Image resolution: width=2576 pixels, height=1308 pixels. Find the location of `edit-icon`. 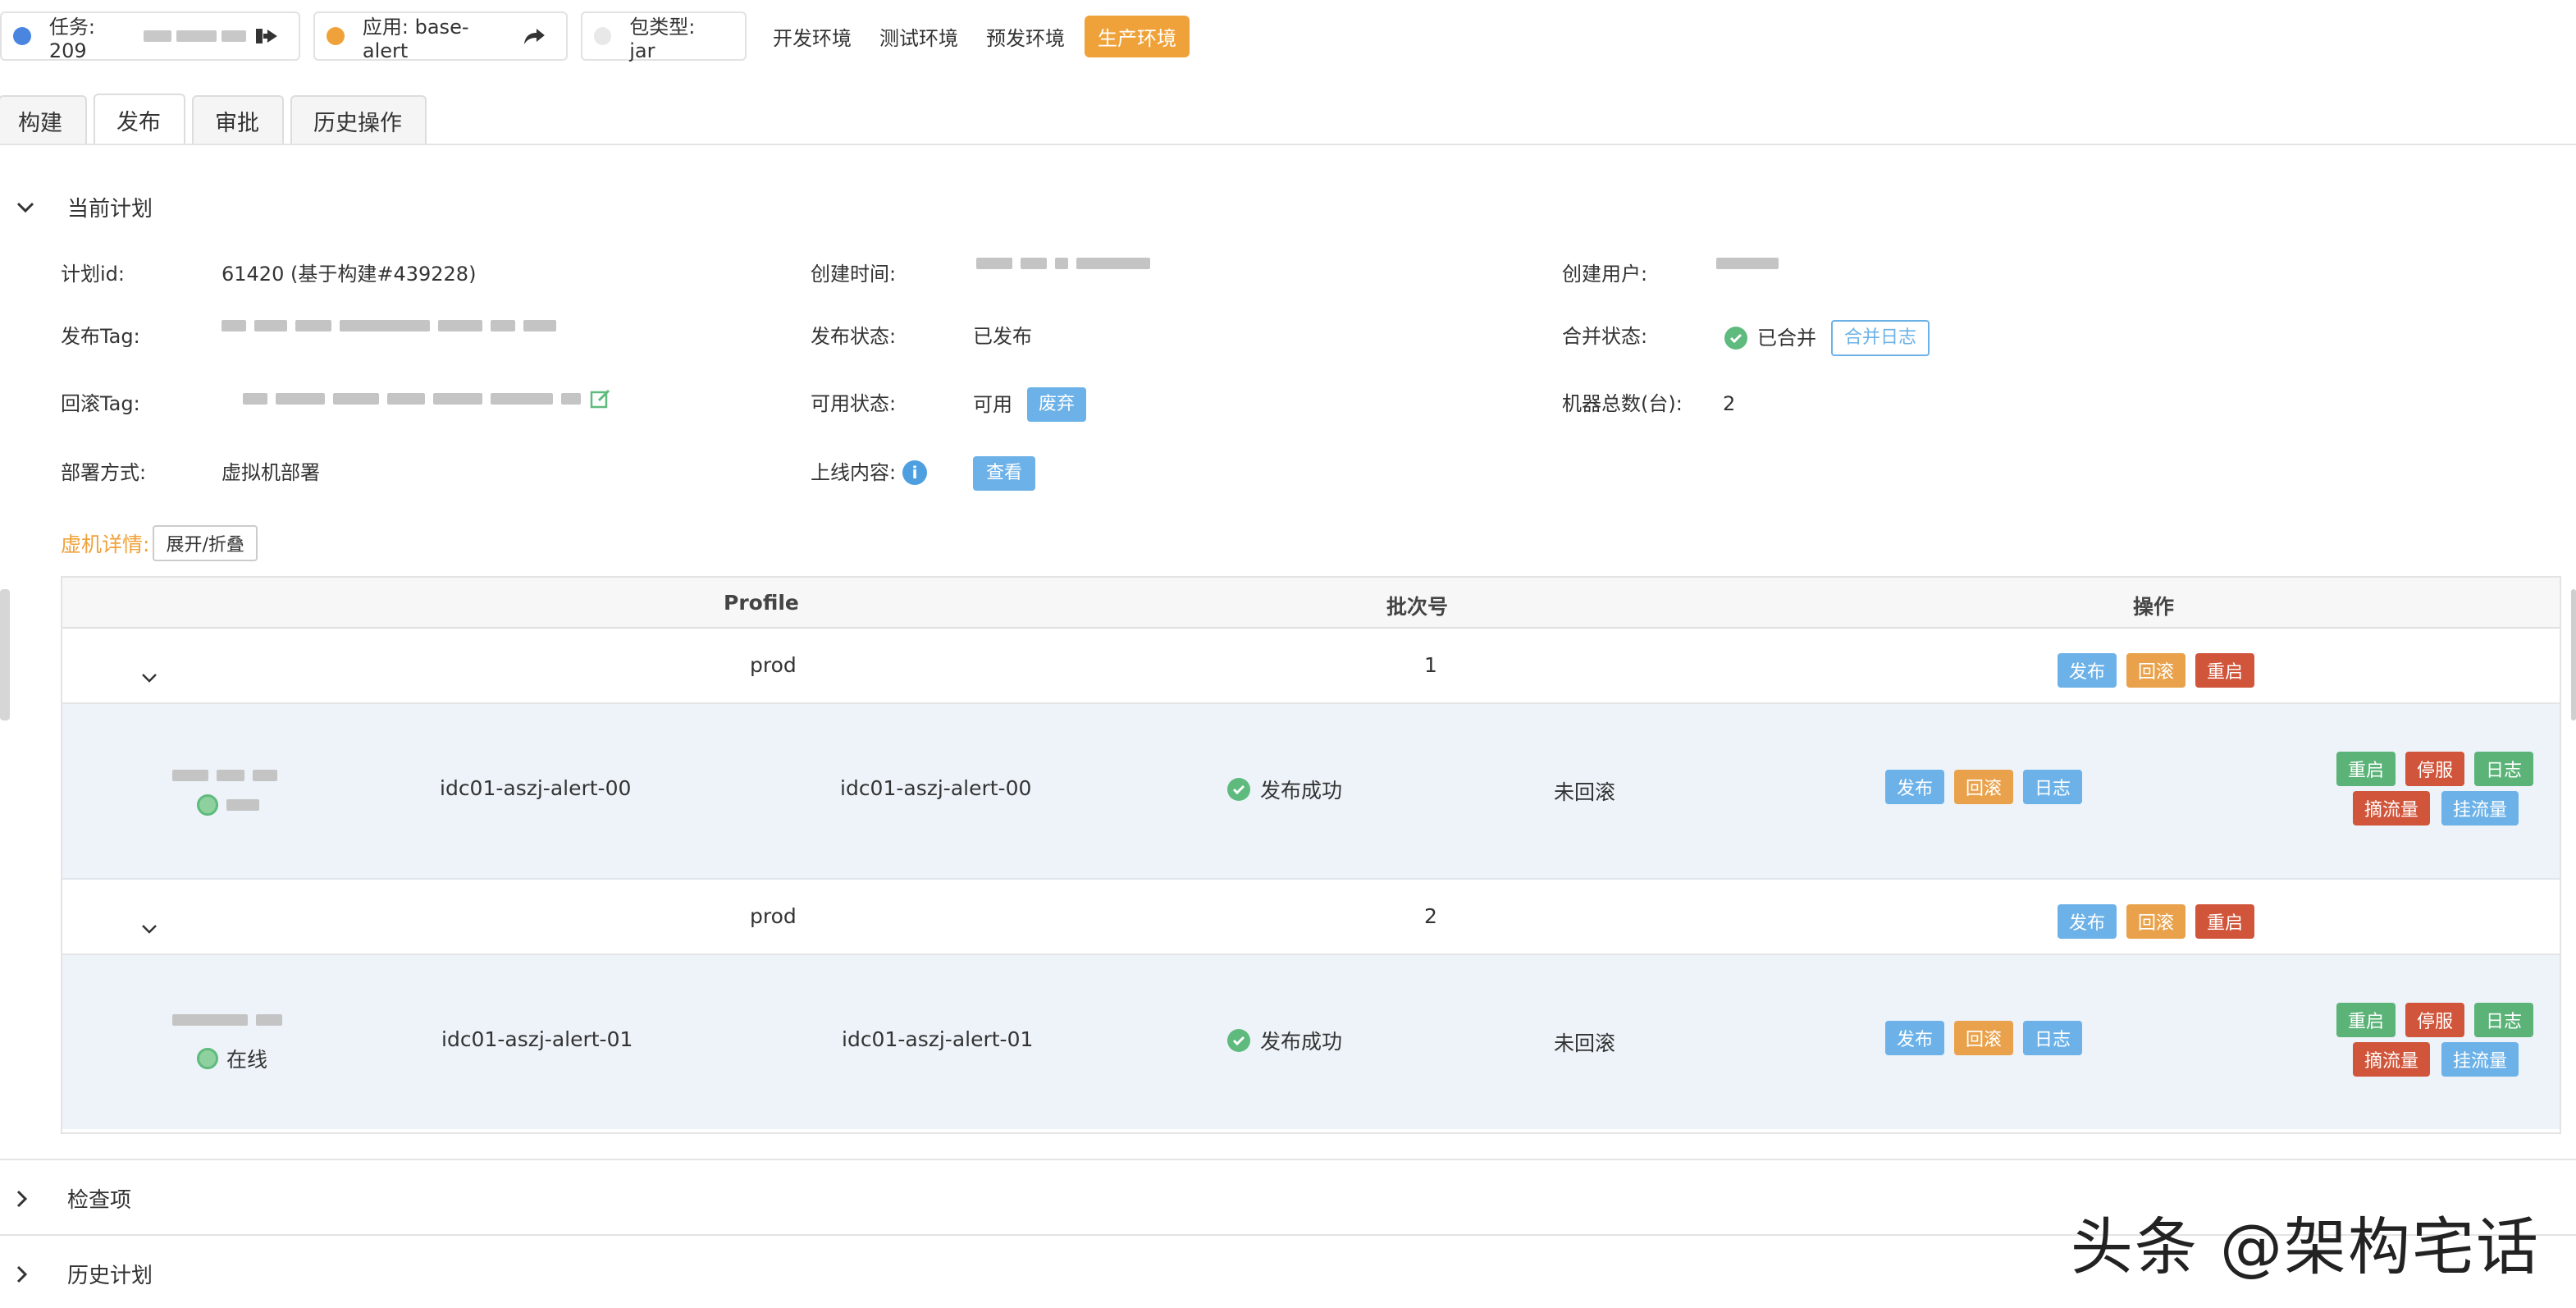

edit-icon is located at coordinates (601, 399).